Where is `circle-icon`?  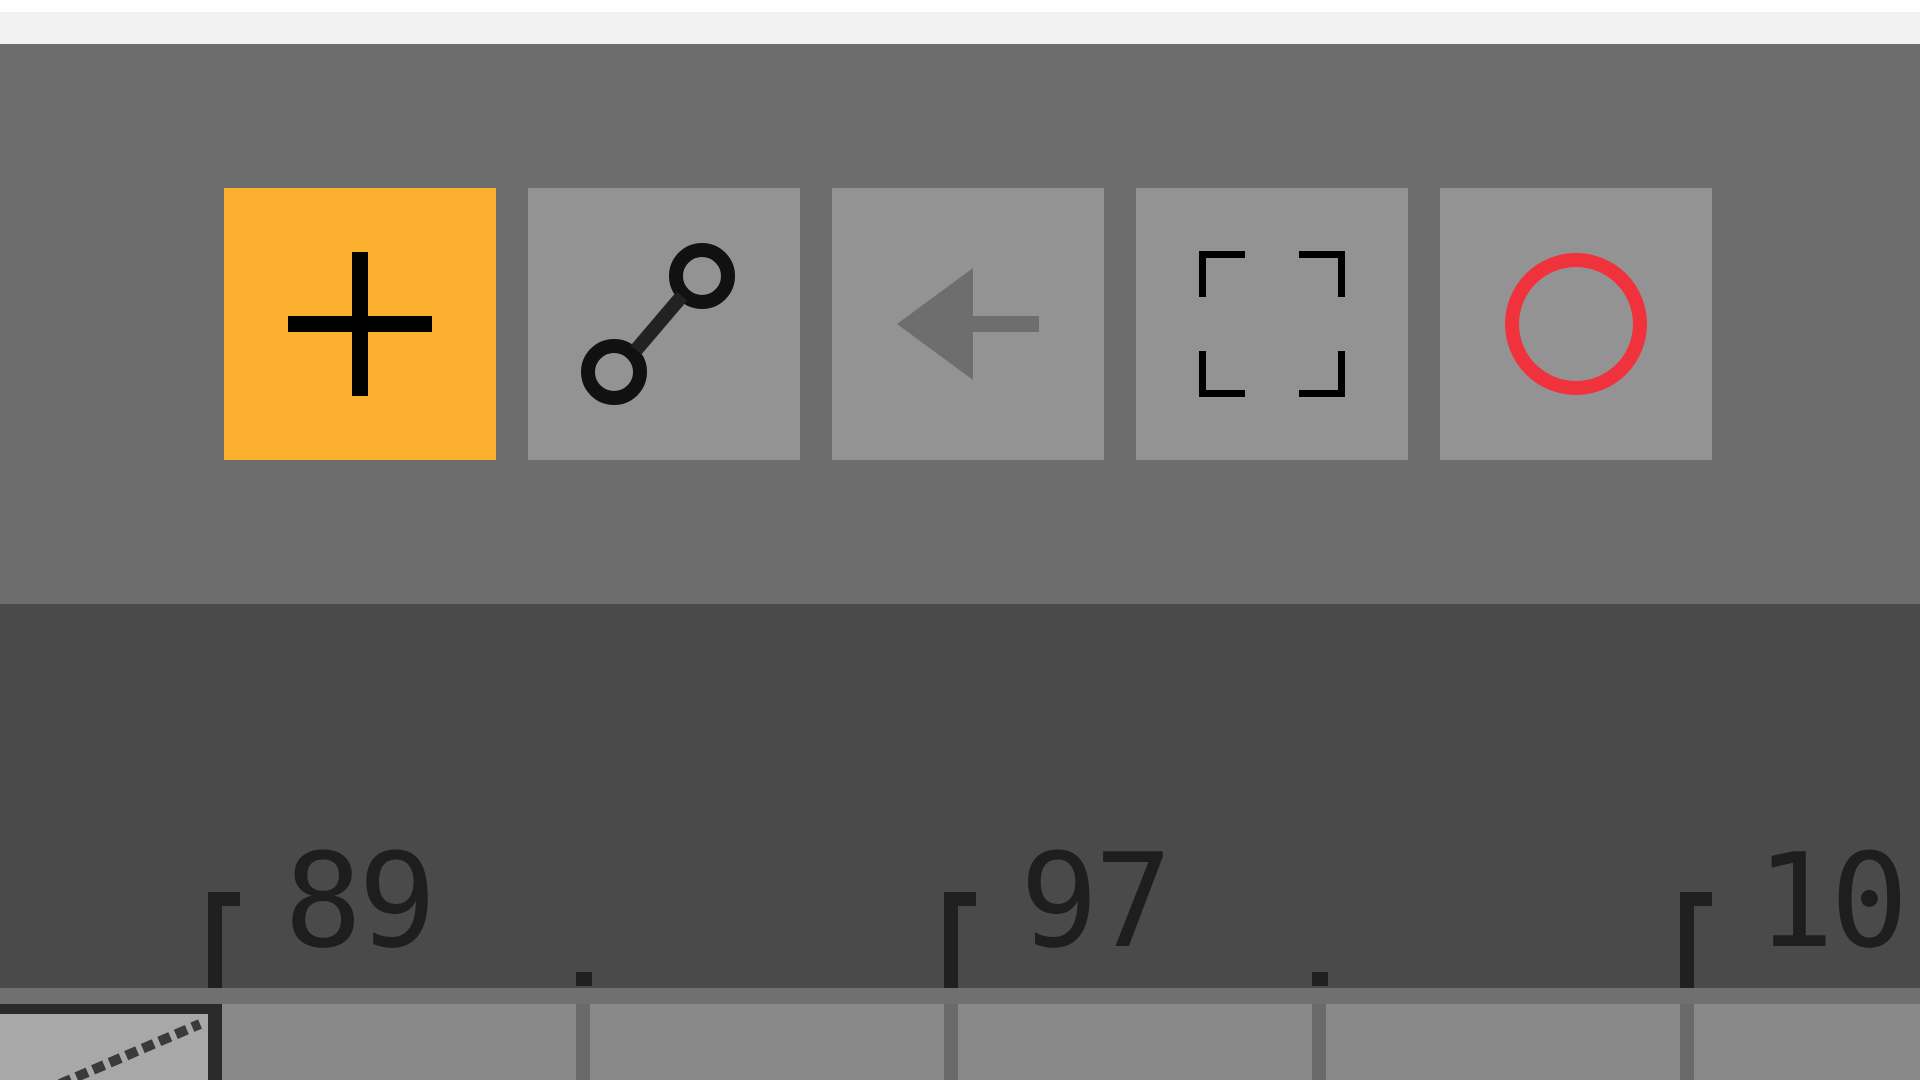 circle-icon is located at coordinates (1576, 324).